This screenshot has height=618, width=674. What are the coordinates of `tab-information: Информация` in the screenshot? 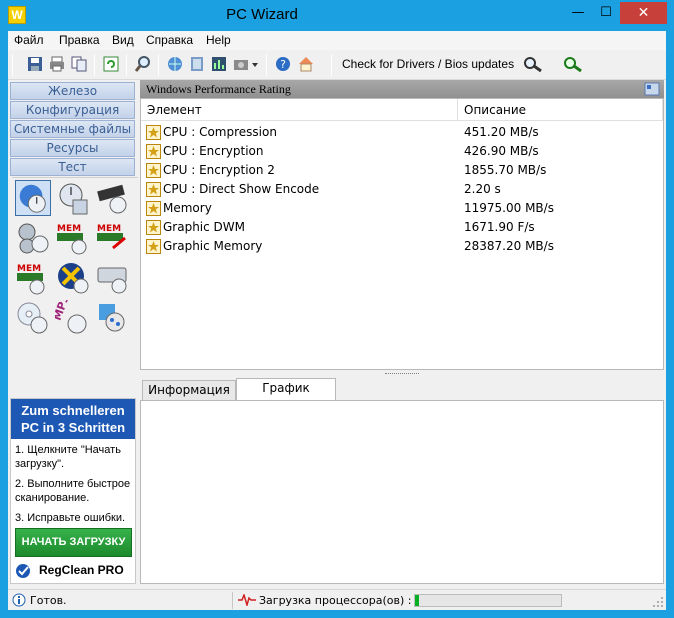 It's located at (189, 390).